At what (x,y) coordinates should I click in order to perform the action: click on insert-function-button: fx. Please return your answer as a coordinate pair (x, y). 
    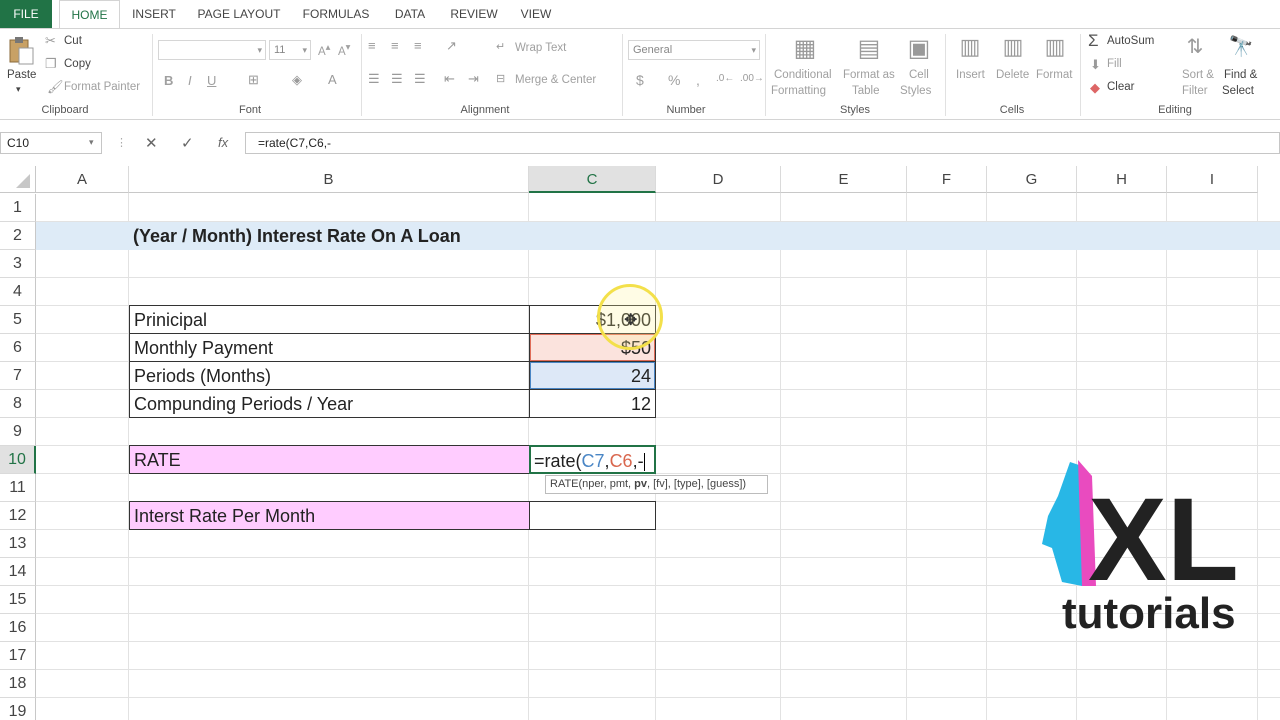
    Looking at the image, I should click on (223, 142).